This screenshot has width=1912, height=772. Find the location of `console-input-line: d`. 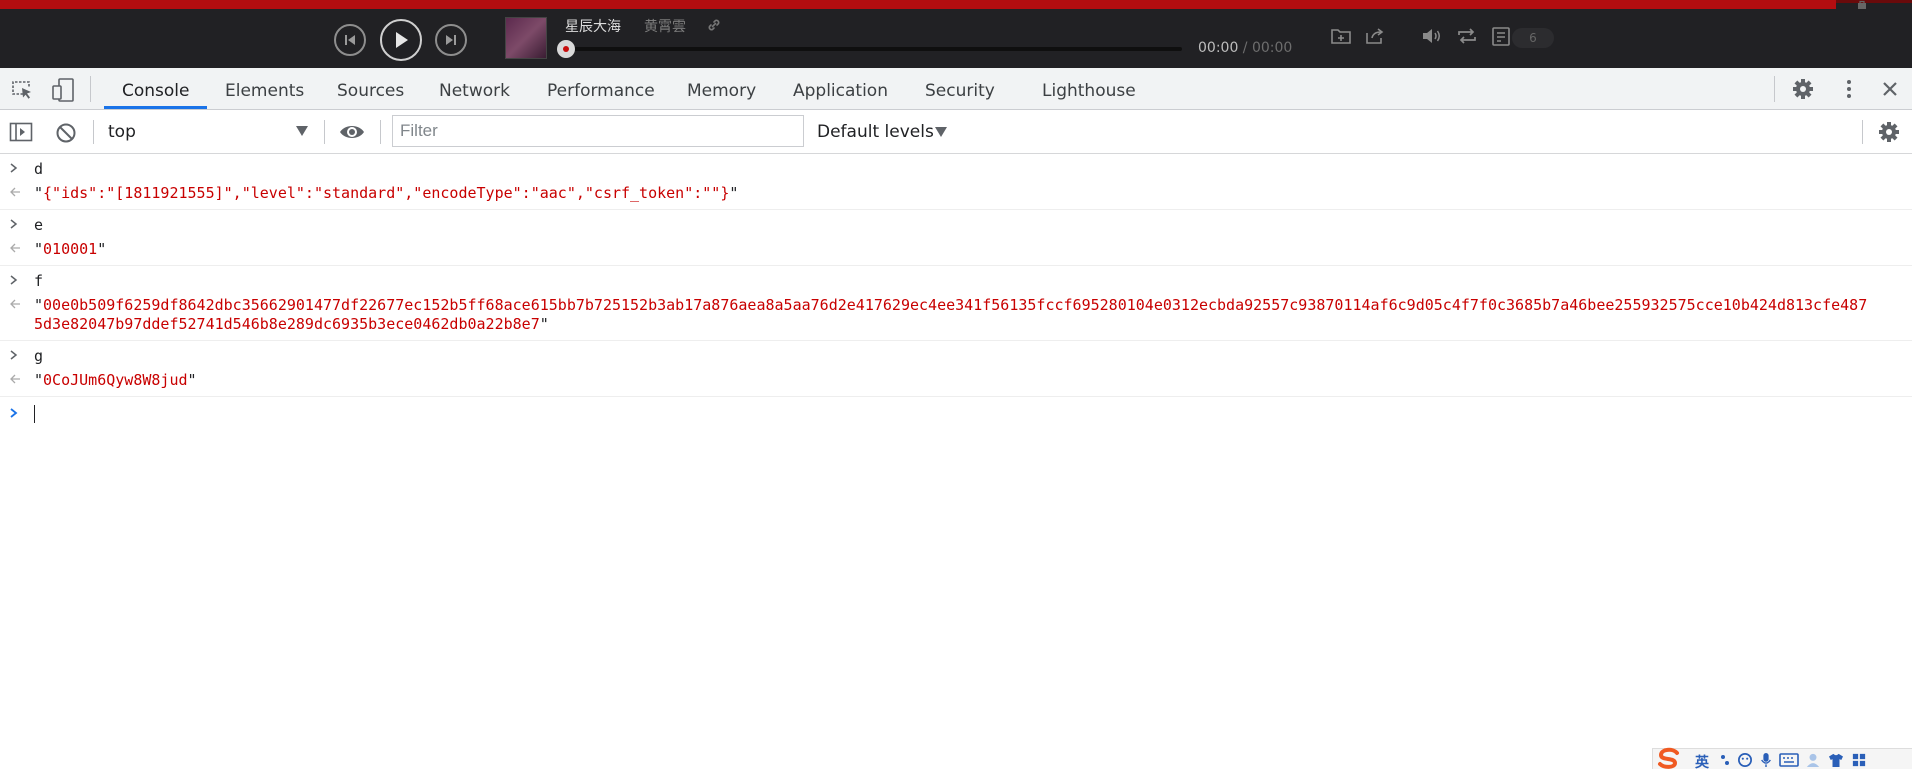

console-input-line: d is located at coordinates (956, 167).